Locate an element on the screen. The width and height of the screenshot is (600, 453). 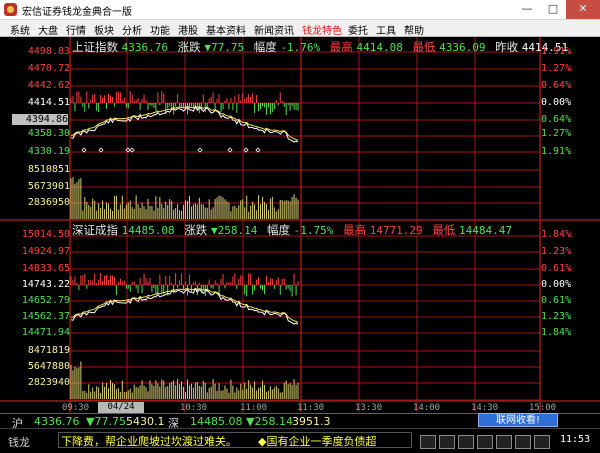
sz-axis-right-5: 1.23% is located at coordinates (556, 316).